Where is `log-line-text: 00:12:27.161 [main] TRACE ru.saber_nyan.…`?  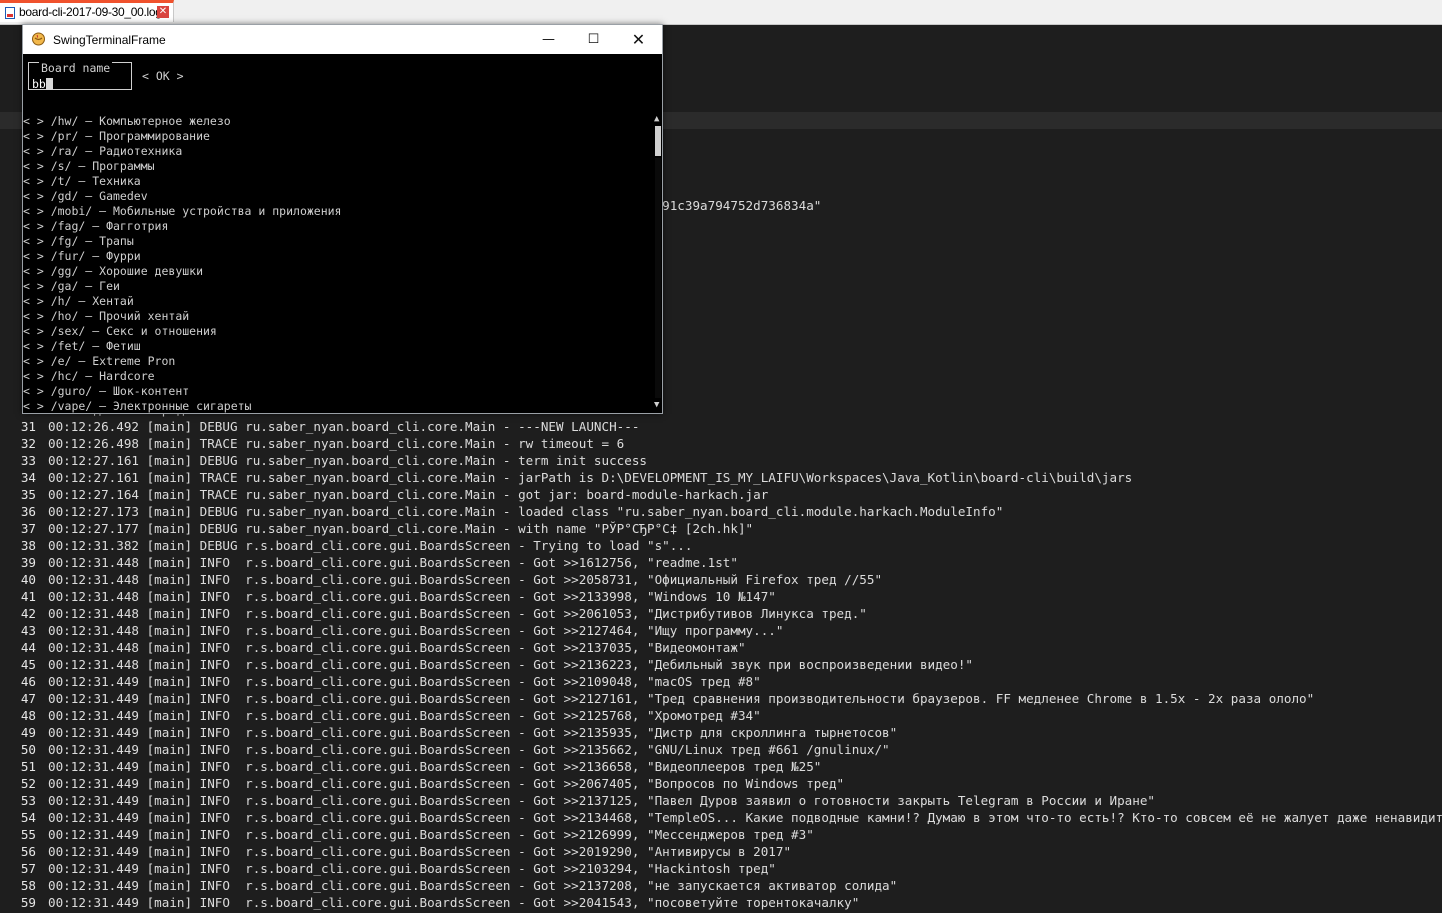 log-line-text: 00:12:27.161 [main] TRACE ru.saber_nyan.… is located at coordinates (590, 477).